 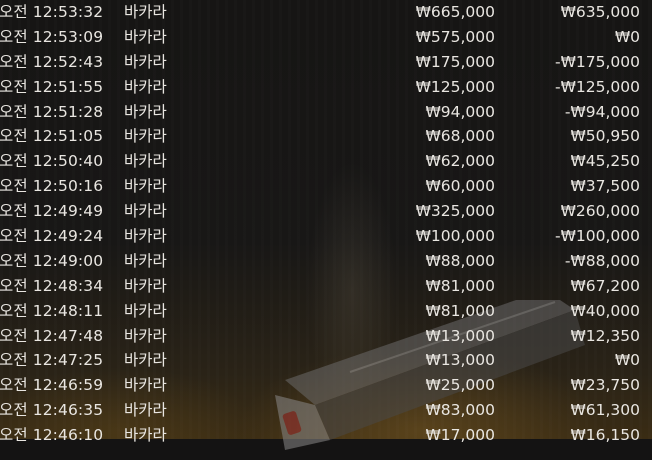 I want to click on win-loss-amount: -₩94,000, so click(x=602, y=111).